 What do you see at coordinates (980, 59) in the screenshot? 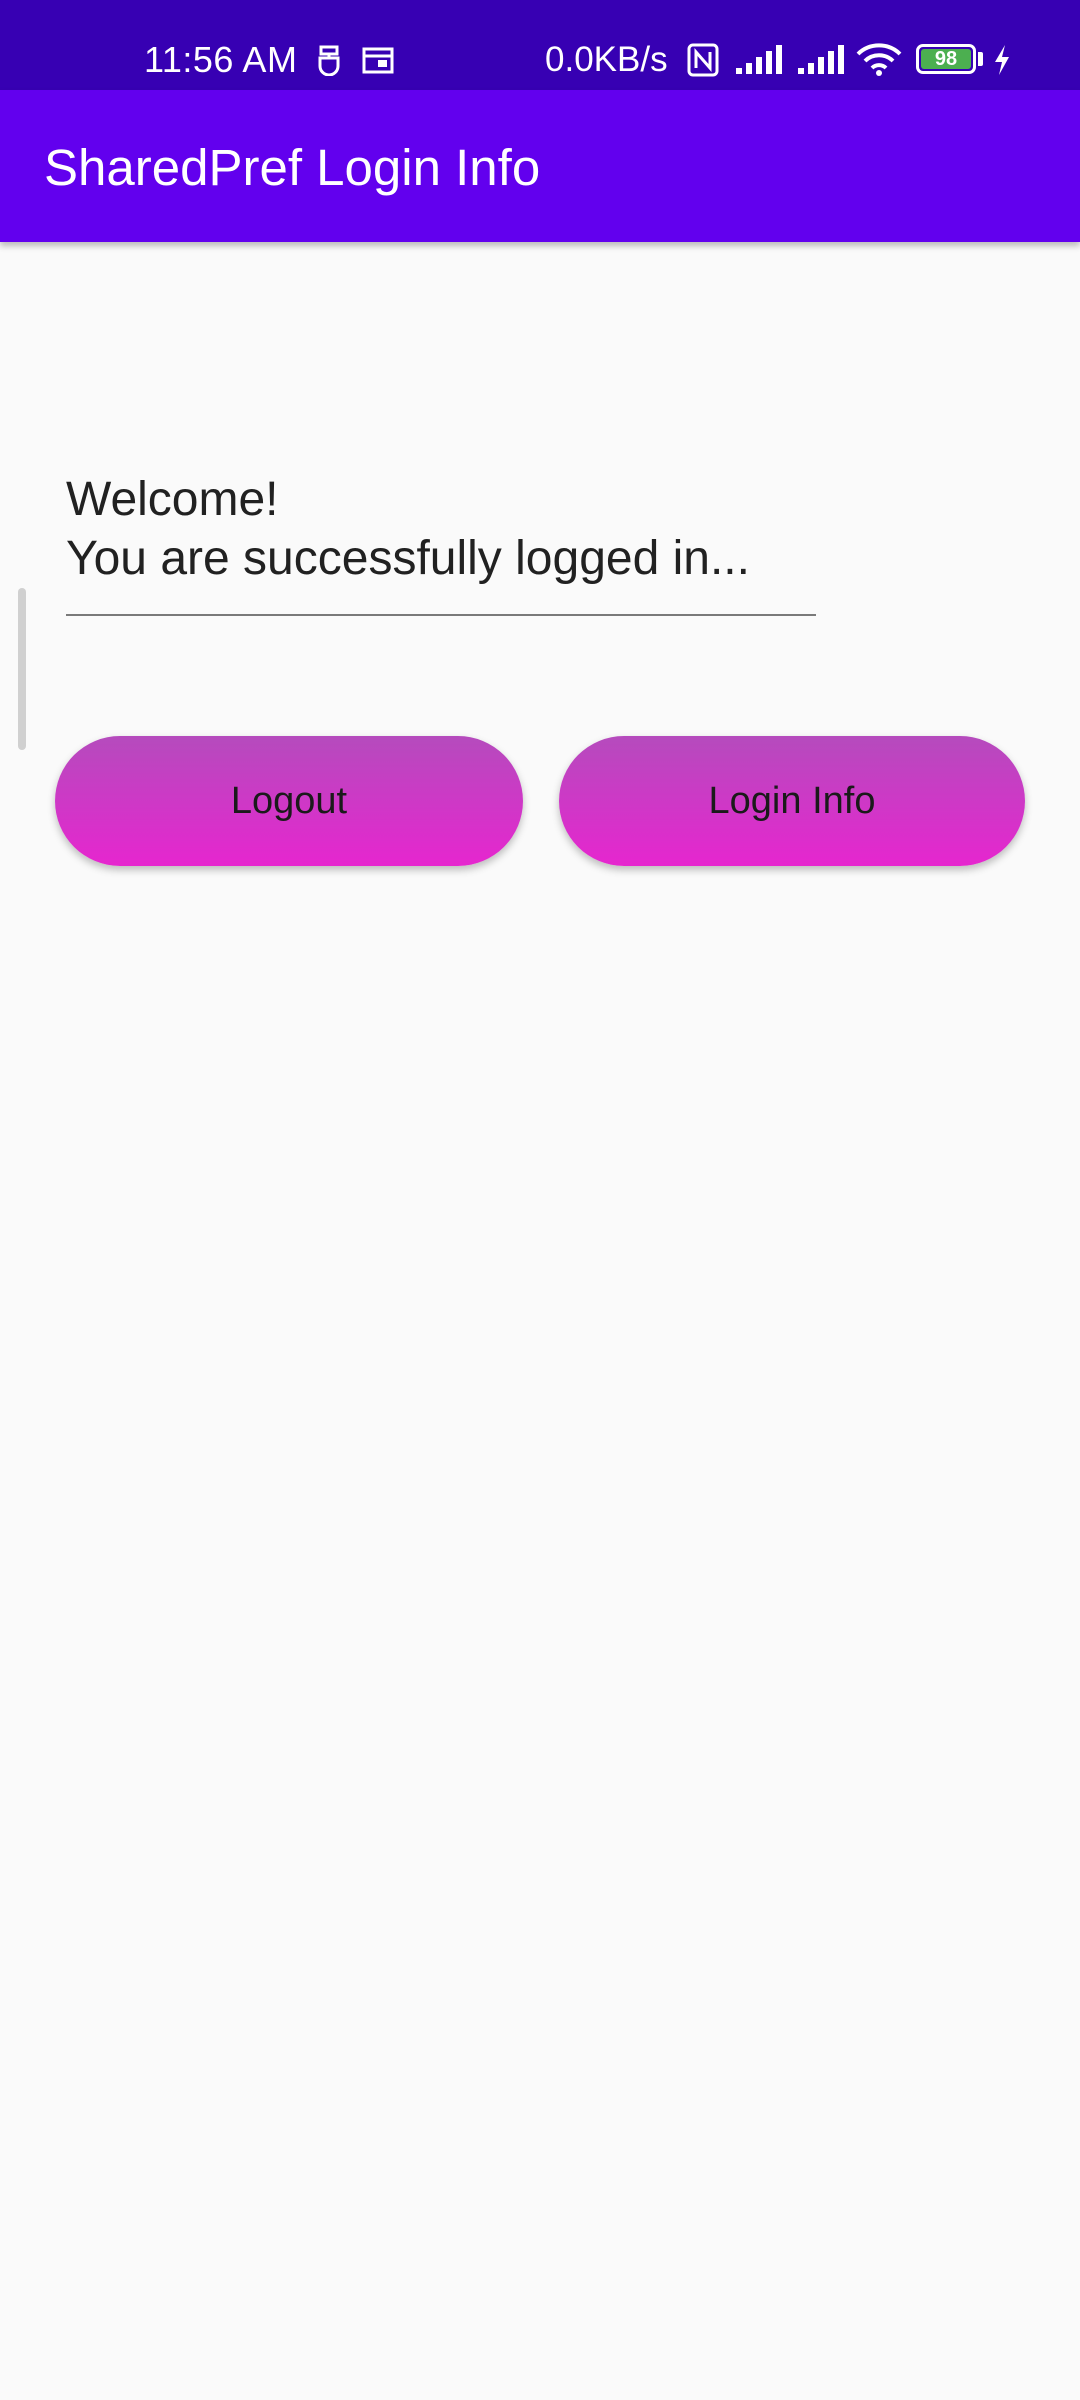
I see `battery-tip` at bounding box center [980, 59].